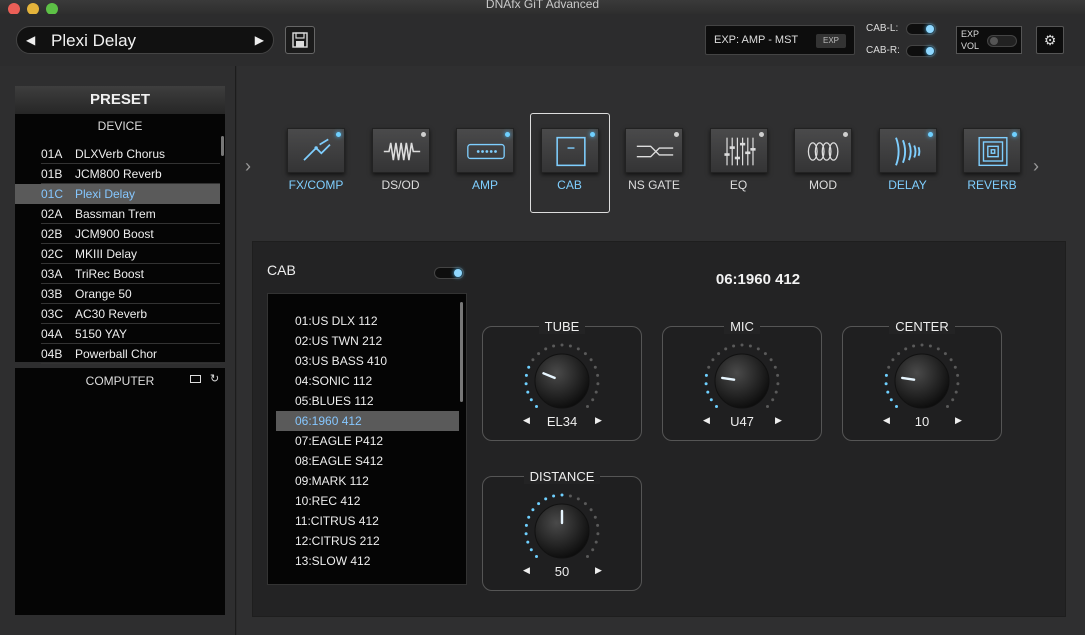 Image resolution: width=1085 pixels, height=635 pixels. What do you see at coordinates (367, 481) in the screenshot?
I see `cab-list-item: 09:MARK 112` at bounding box center [367, 481].